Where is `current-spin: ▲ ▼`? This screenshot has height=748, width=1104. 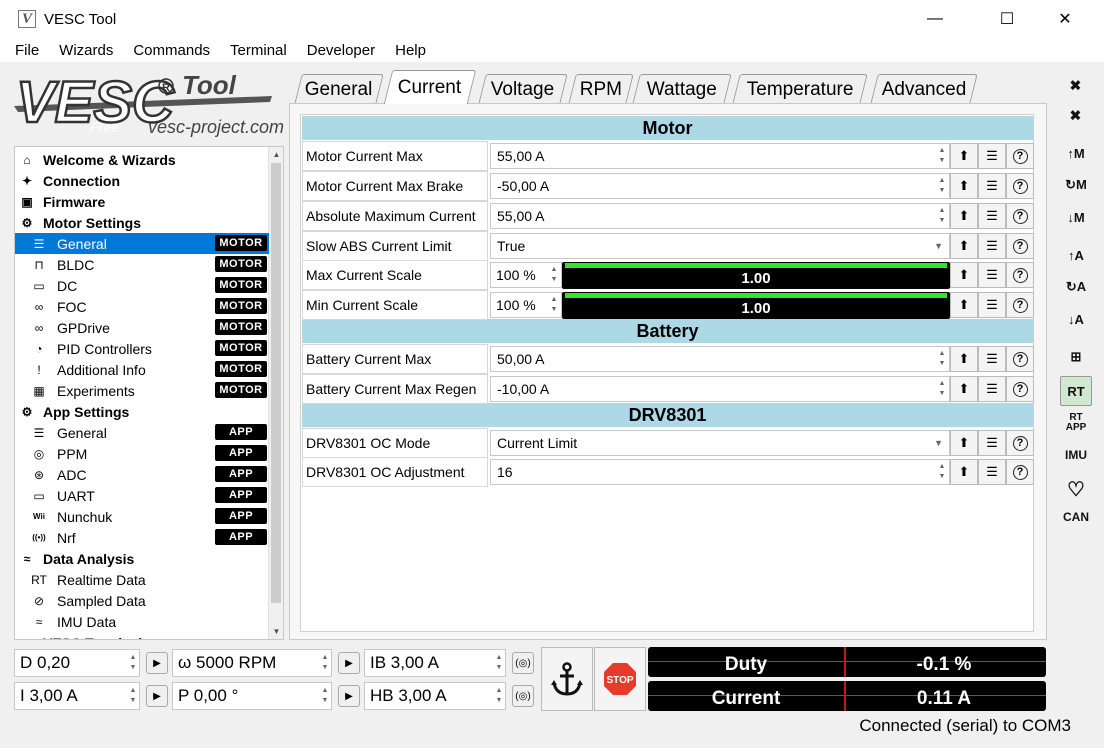
current-spin: ▲ ▼ is located at coordinates (133, 696).